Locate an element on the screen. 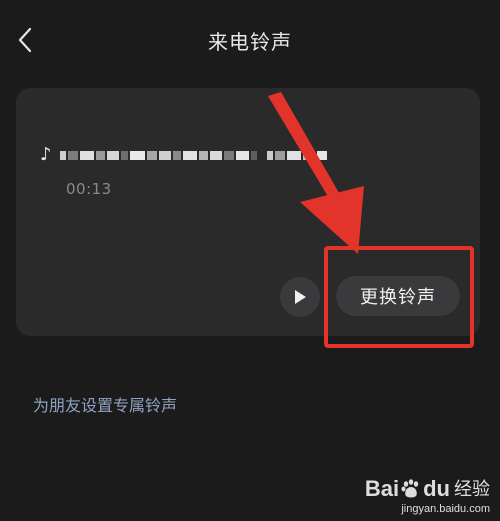  baidu-paw-icon is located at coordinates (410, 488).